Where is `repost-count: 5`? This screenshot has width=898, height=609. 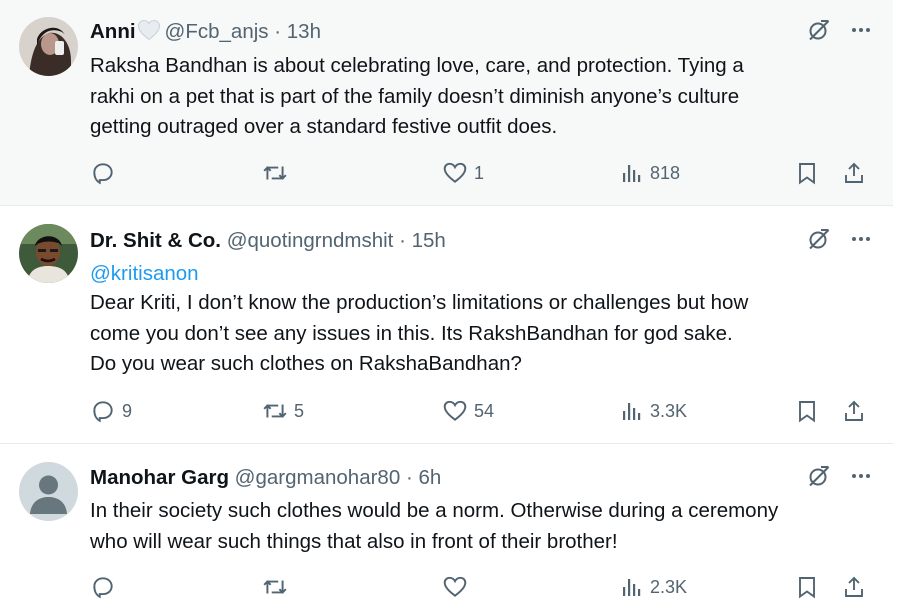
repost-count: 5 is located at coordinates (299, 410).